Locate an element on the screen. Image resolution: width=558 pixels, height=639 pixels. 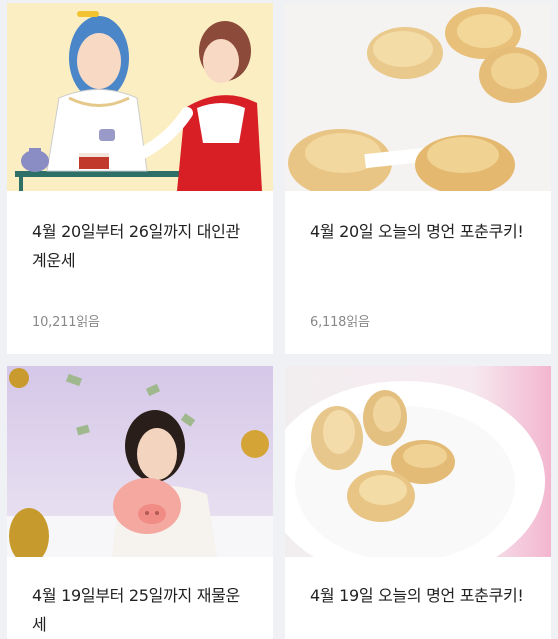
article-title: 4월 19일부터 25일까지 재물운세 is located at coordinates (142, 610).